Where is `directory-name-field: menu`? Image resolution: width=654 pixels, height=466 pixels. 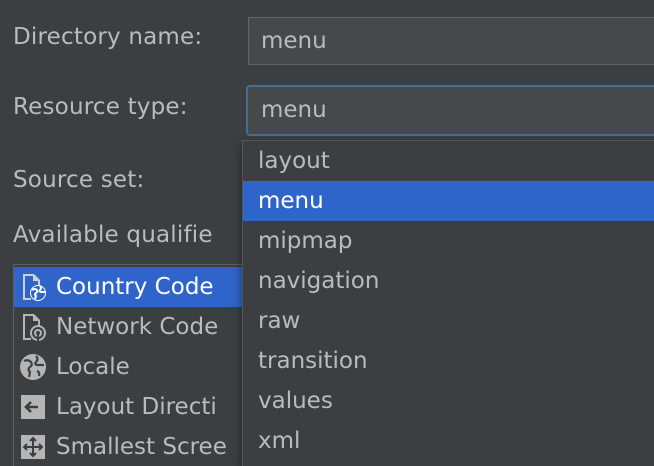
directory-name-field: menu is located at coordinates (451, 41).